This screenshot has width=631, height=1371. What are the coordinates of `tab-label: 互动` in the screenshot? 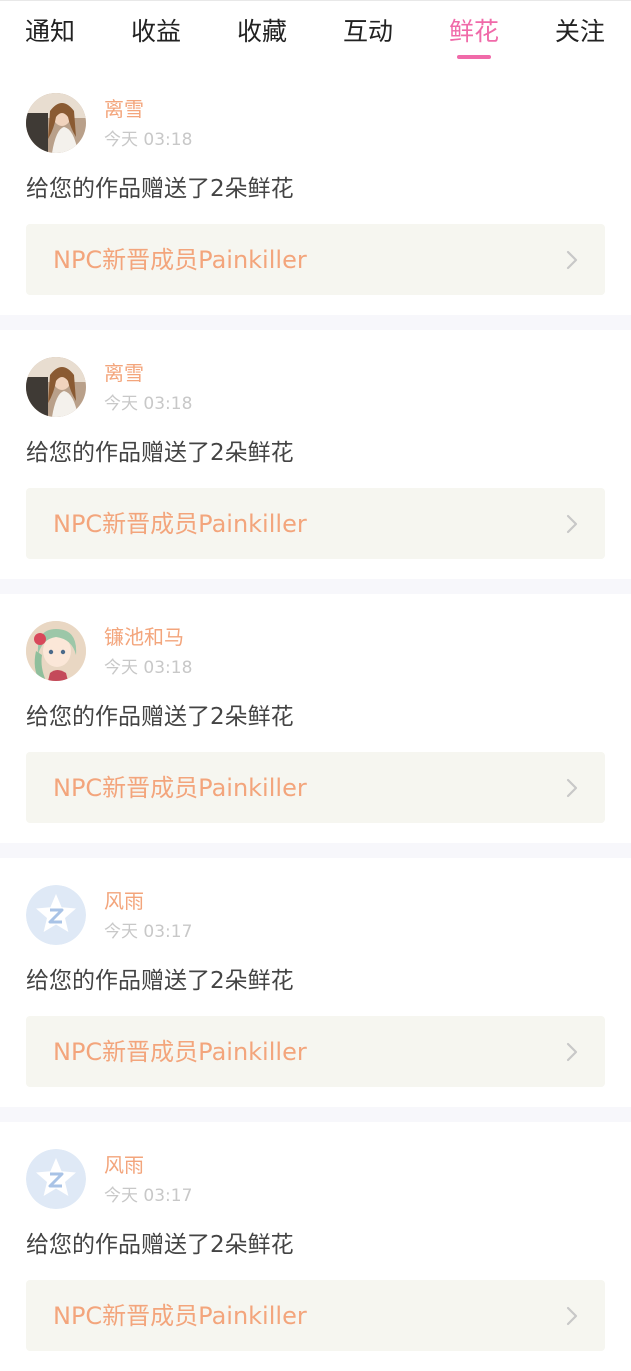 It's located at (367, 31).